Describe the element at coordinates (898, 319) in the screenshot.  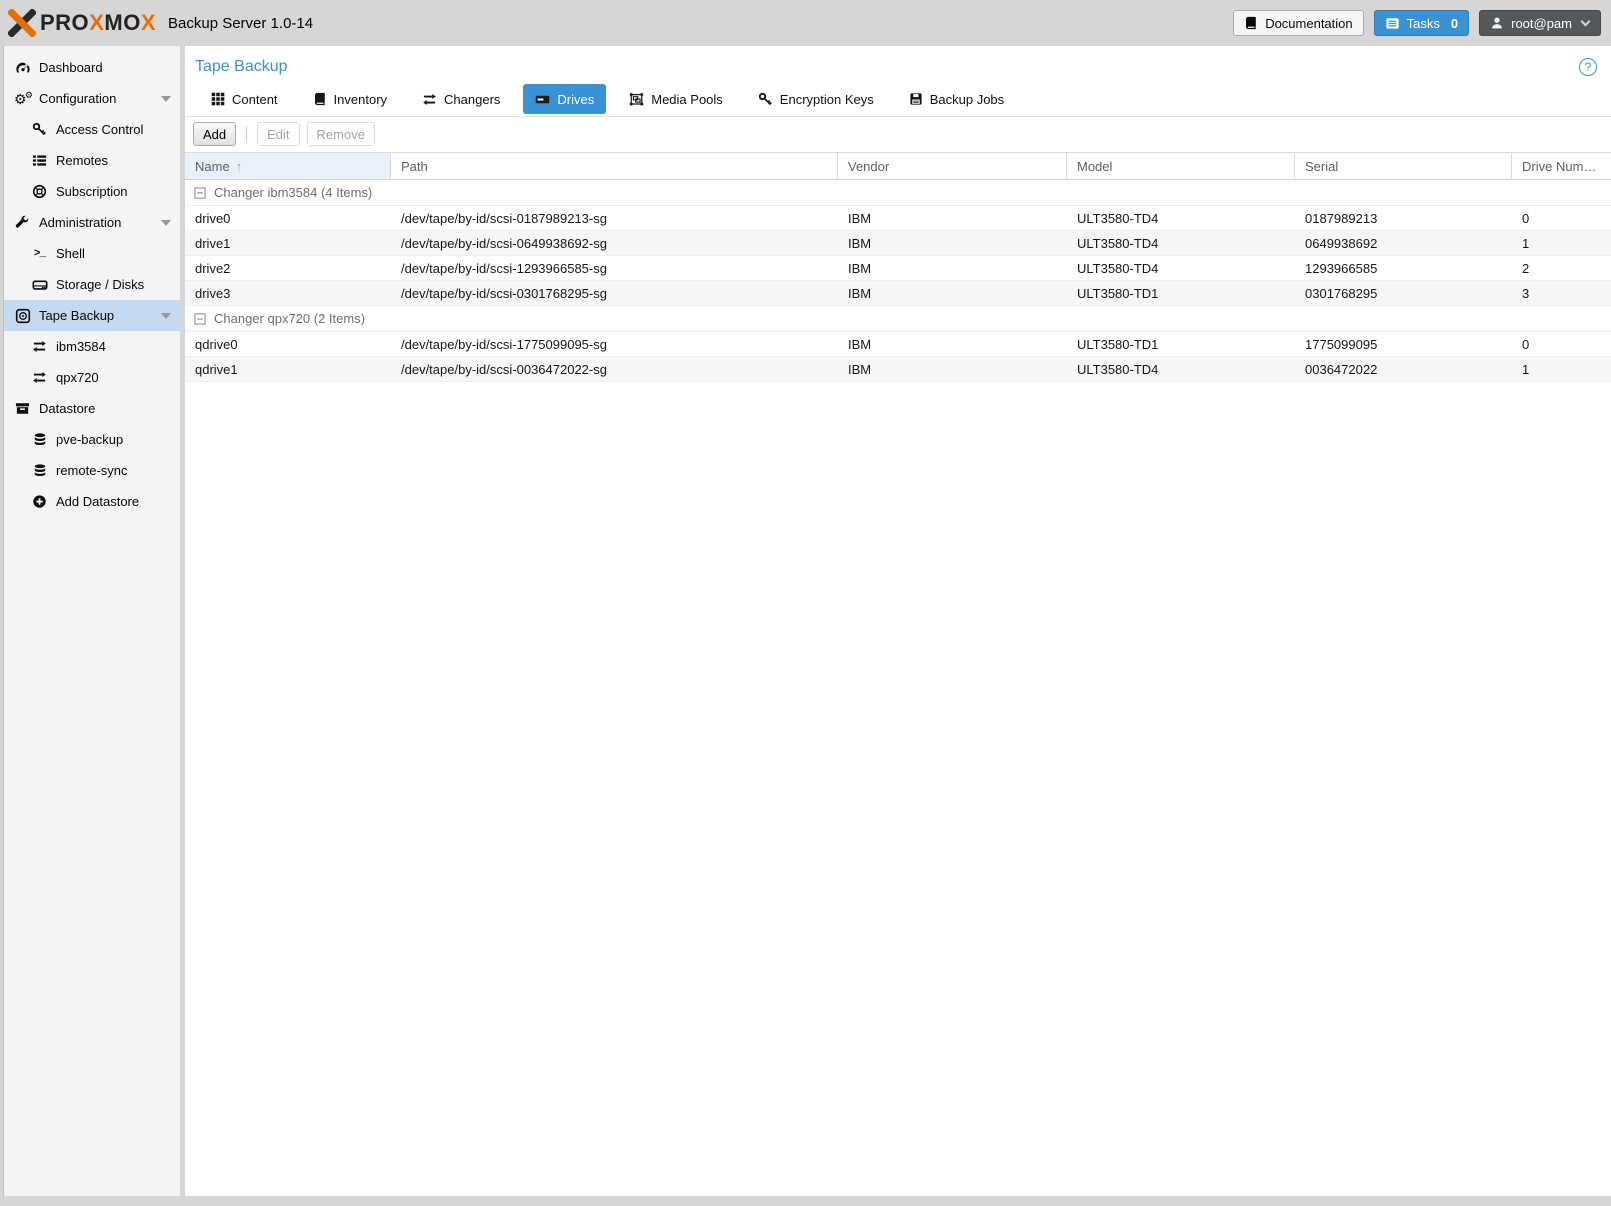
I see `group-header-qpx720: Changer qpx720 (2 Items)` at that location.